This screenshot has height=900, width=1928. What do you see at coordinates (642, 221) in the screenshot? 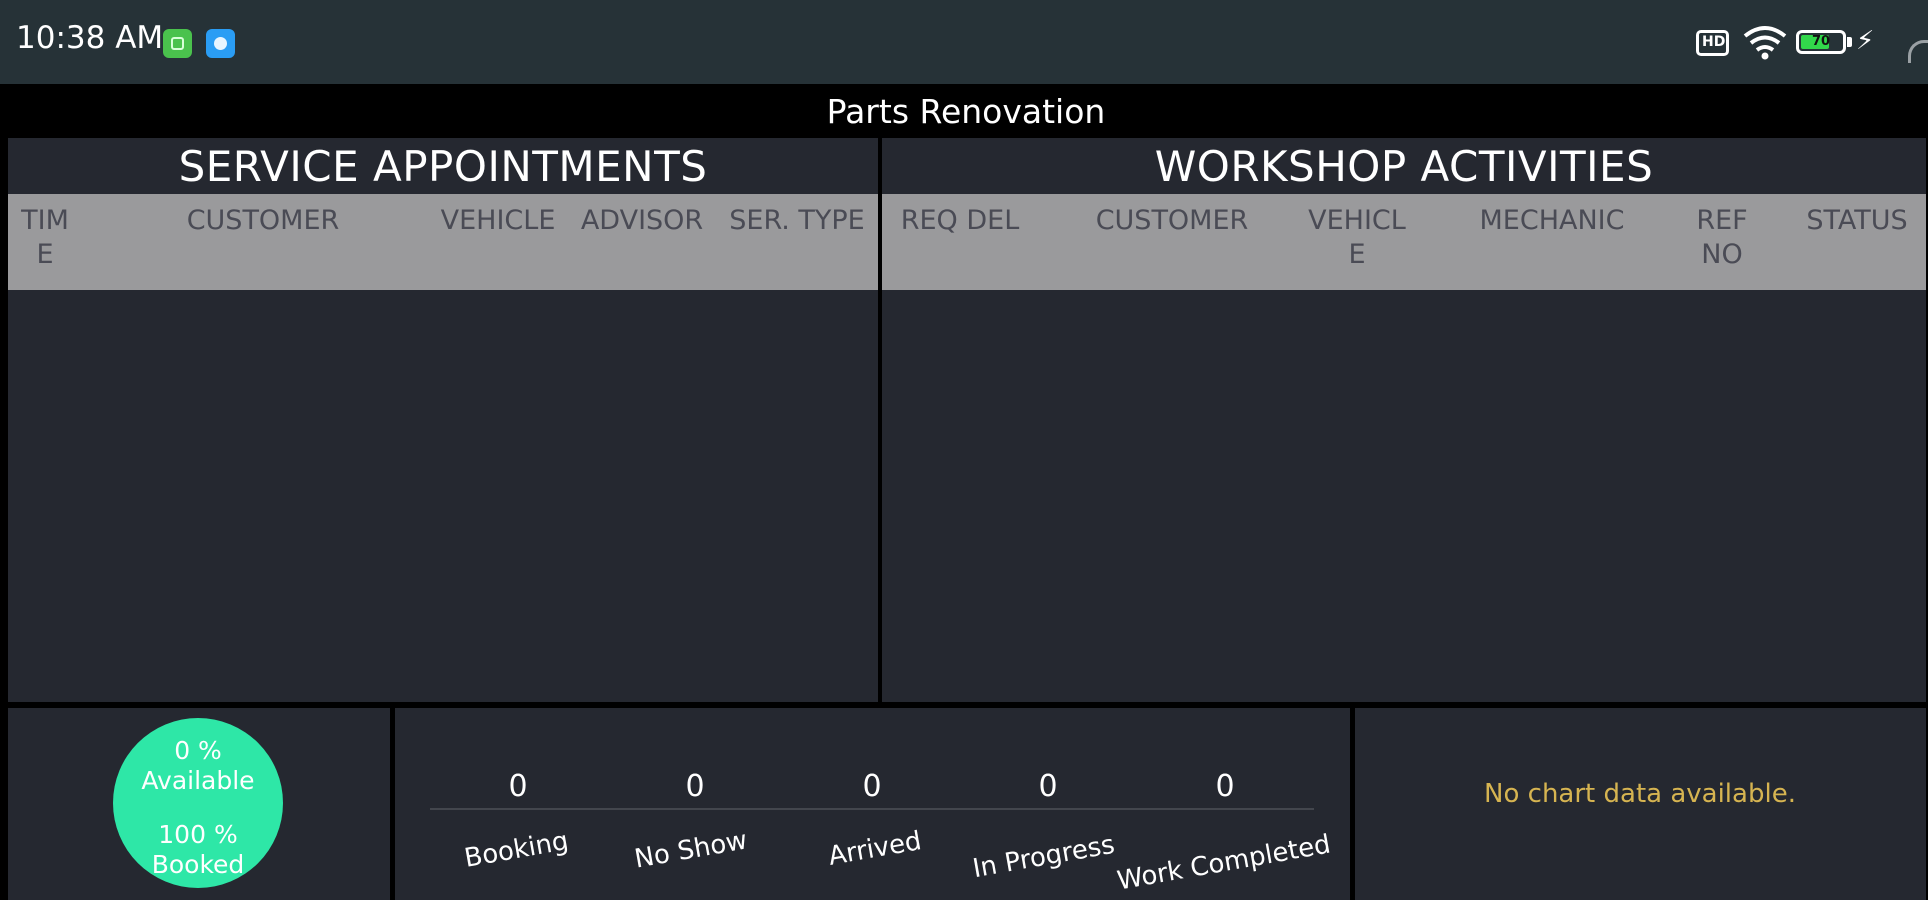
I see `column-header-advisor: ADVISOR` at bounding box center [642, 221].